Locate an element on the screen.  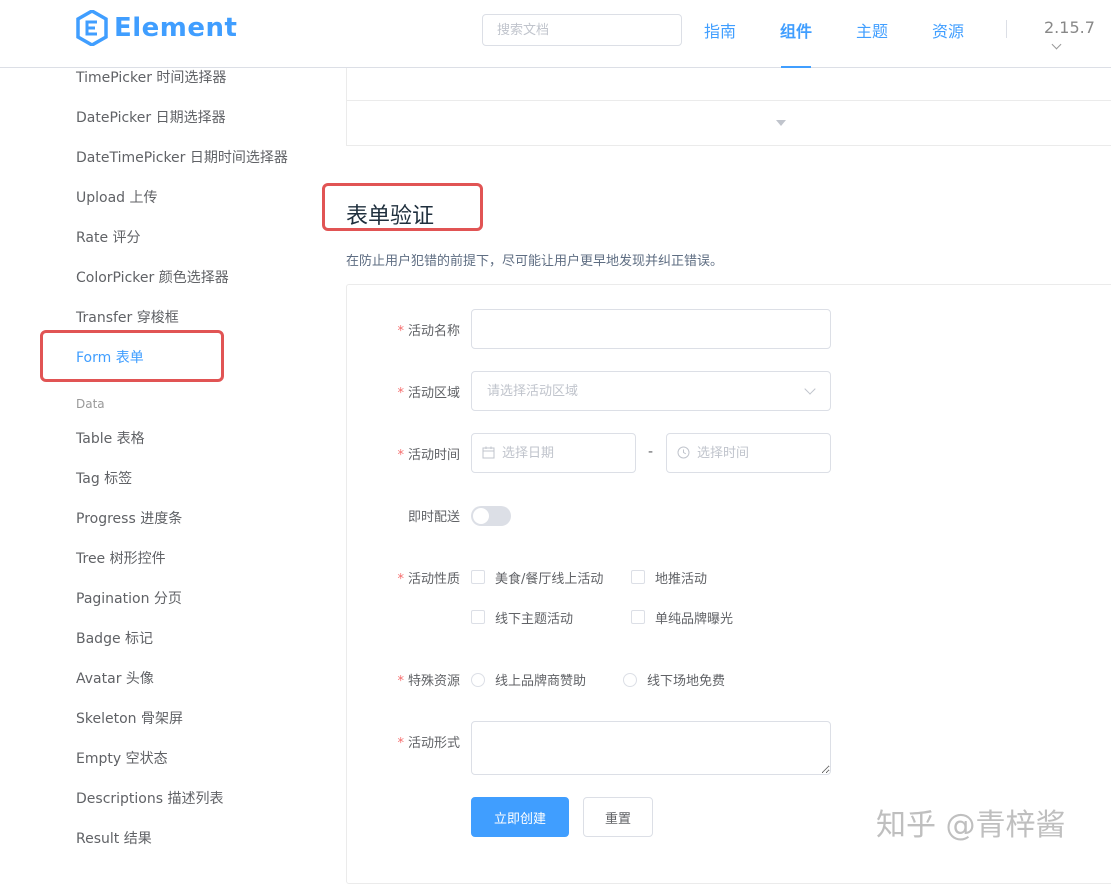
checkbox-offline-theme is located at coordinates (478, 617).